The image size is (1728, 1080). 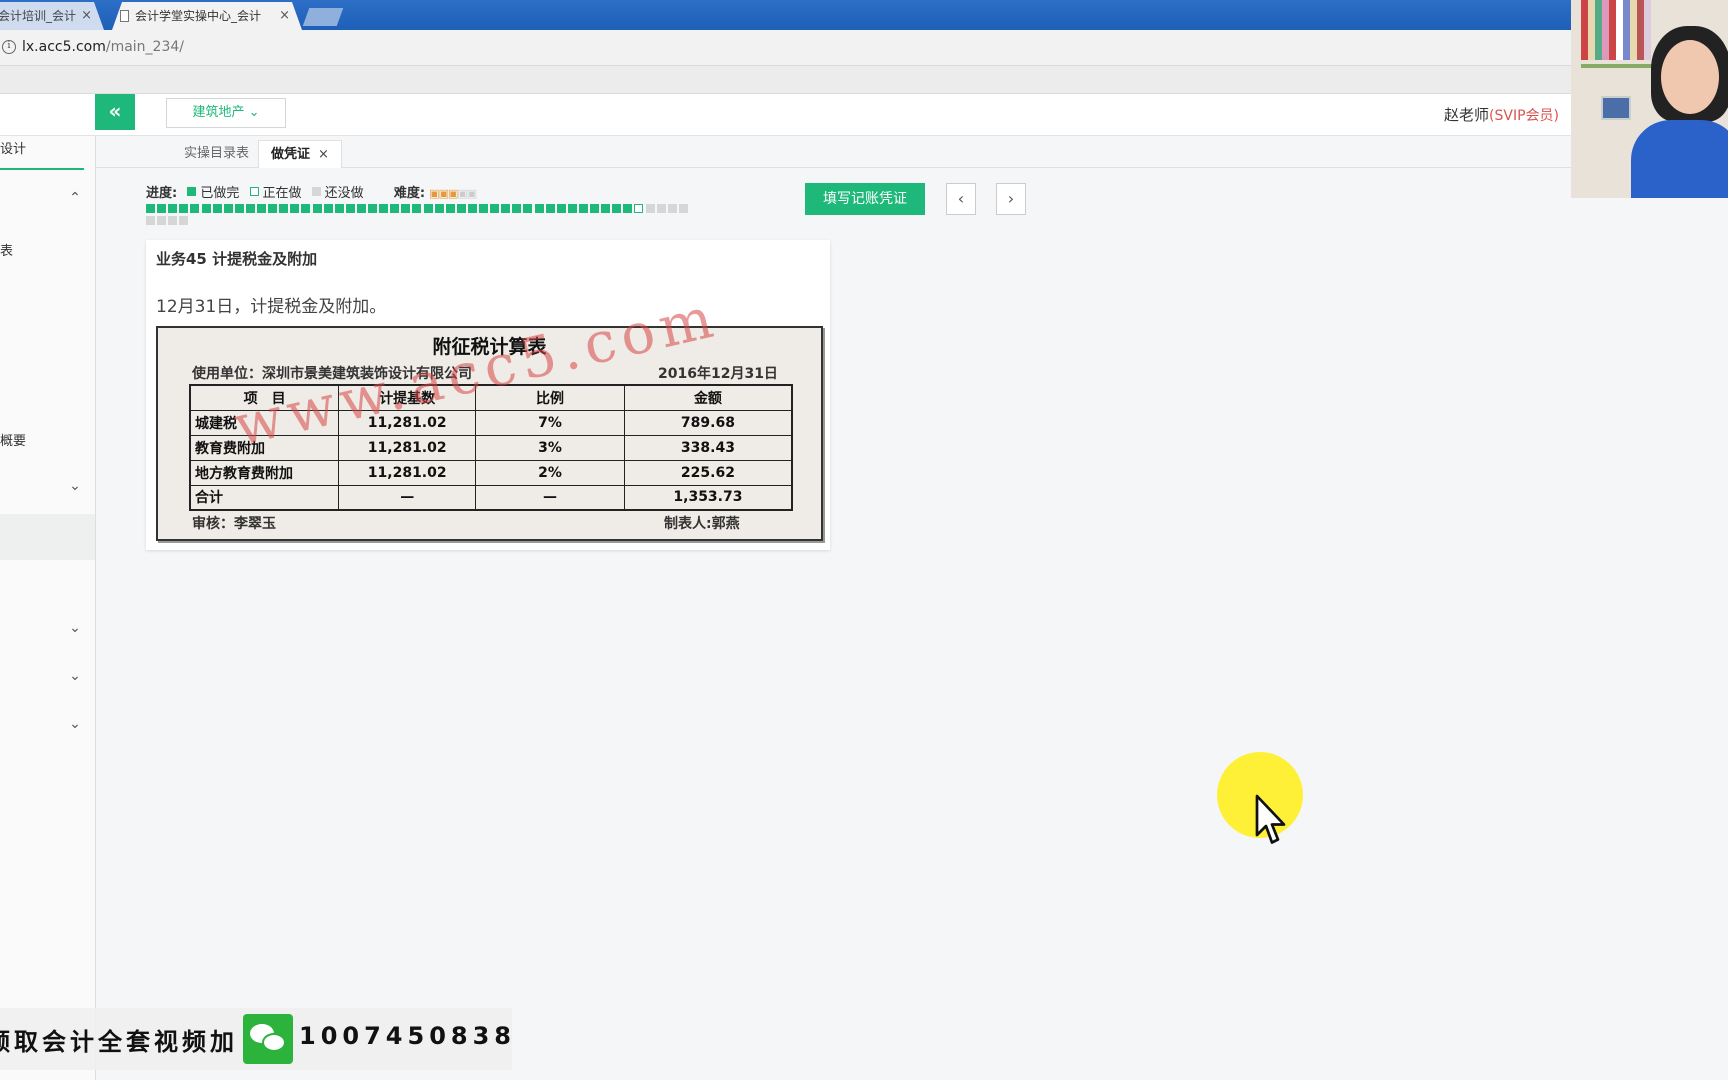 I want to click on tab-make-voucher-label: 做凭证, so click(x=291, y=154).